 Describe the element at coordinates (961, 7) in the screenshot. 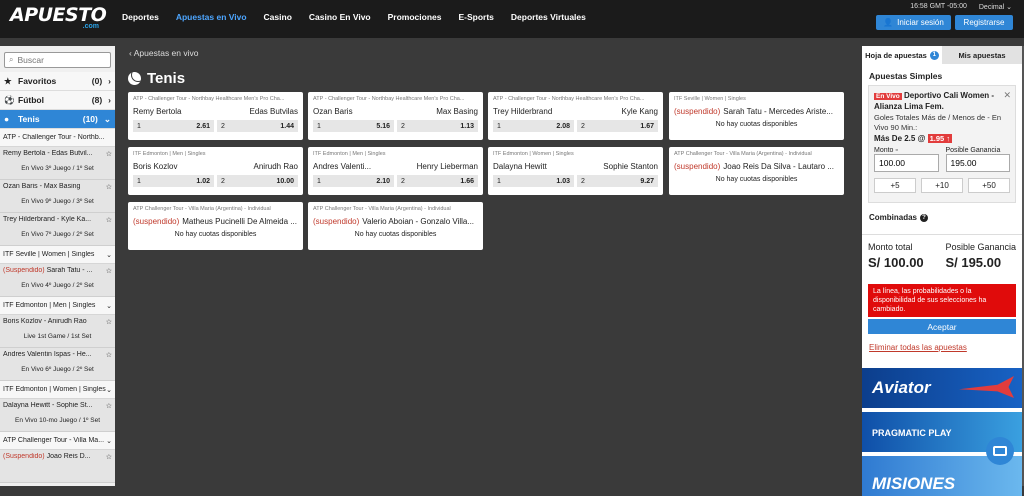

I see `header-info: 16:58 GMT -05:00 Decimal ⌄` at that location.